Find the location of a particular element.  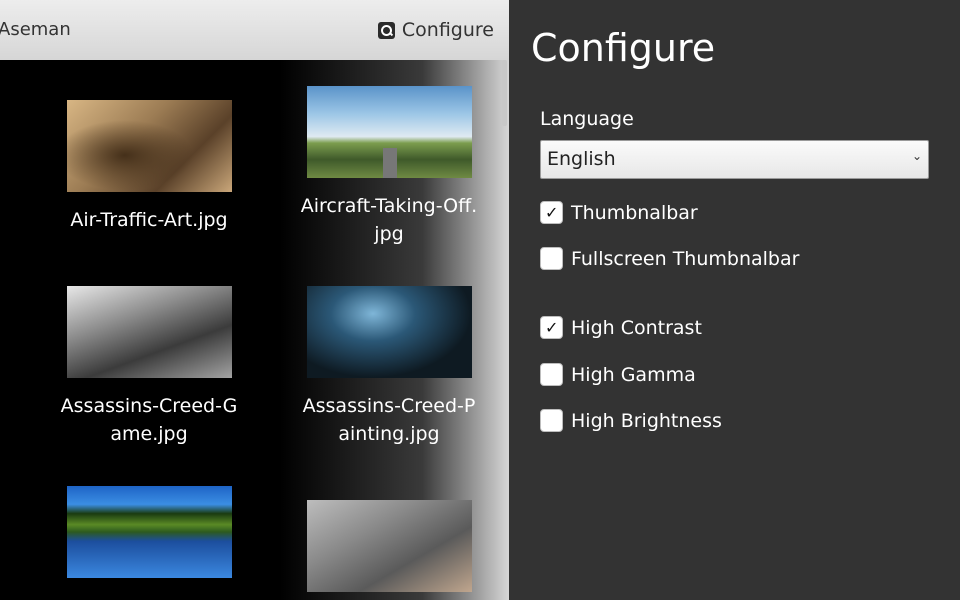

thumbnail-label: Assassins-Creed-Painting.jpg is located at coordinates (389, 420).